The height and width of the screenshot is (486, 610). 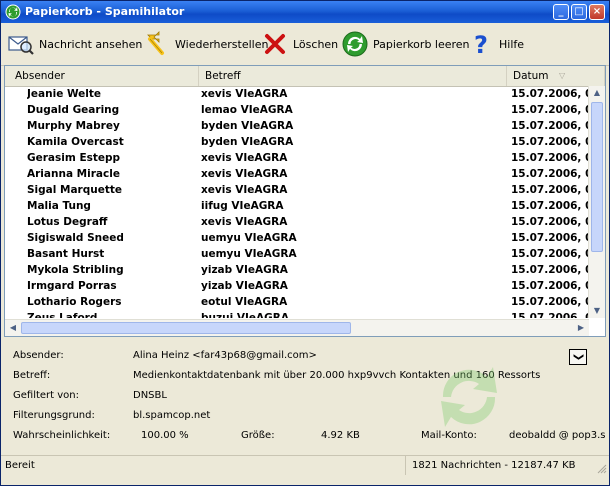 What do you see at coordinates (579, 12) in the screenshot?
I see `maximize-button: □` at bounding box center [579, 12].